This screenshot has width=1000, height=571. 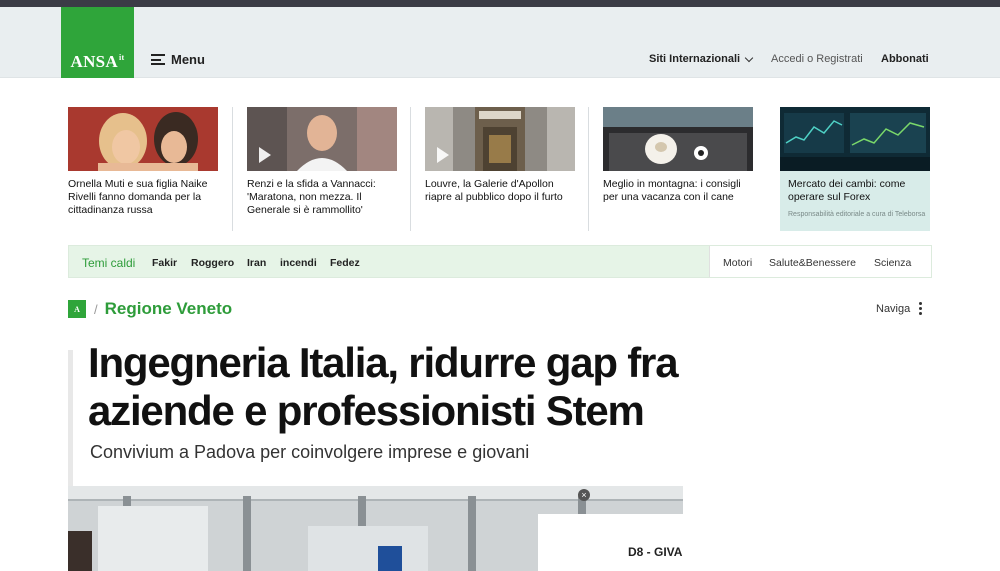 What do you see at coordinates (817, 59) in the screenshot?
I see `login-link: Accedi o Registrati` at bounding box center [817, 59].